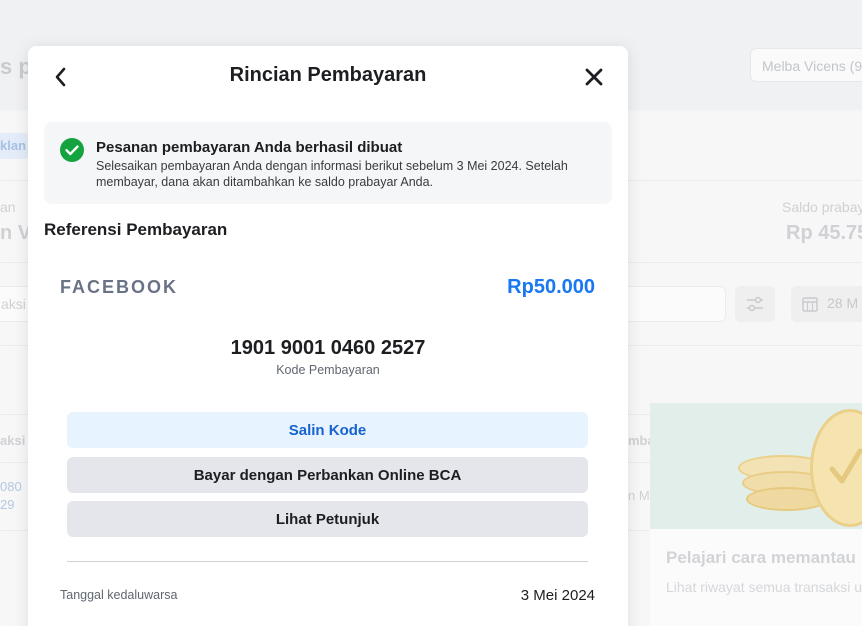 The width and height of the screenshot is (862, 626). I want to click on close-button, so click(594, 77).